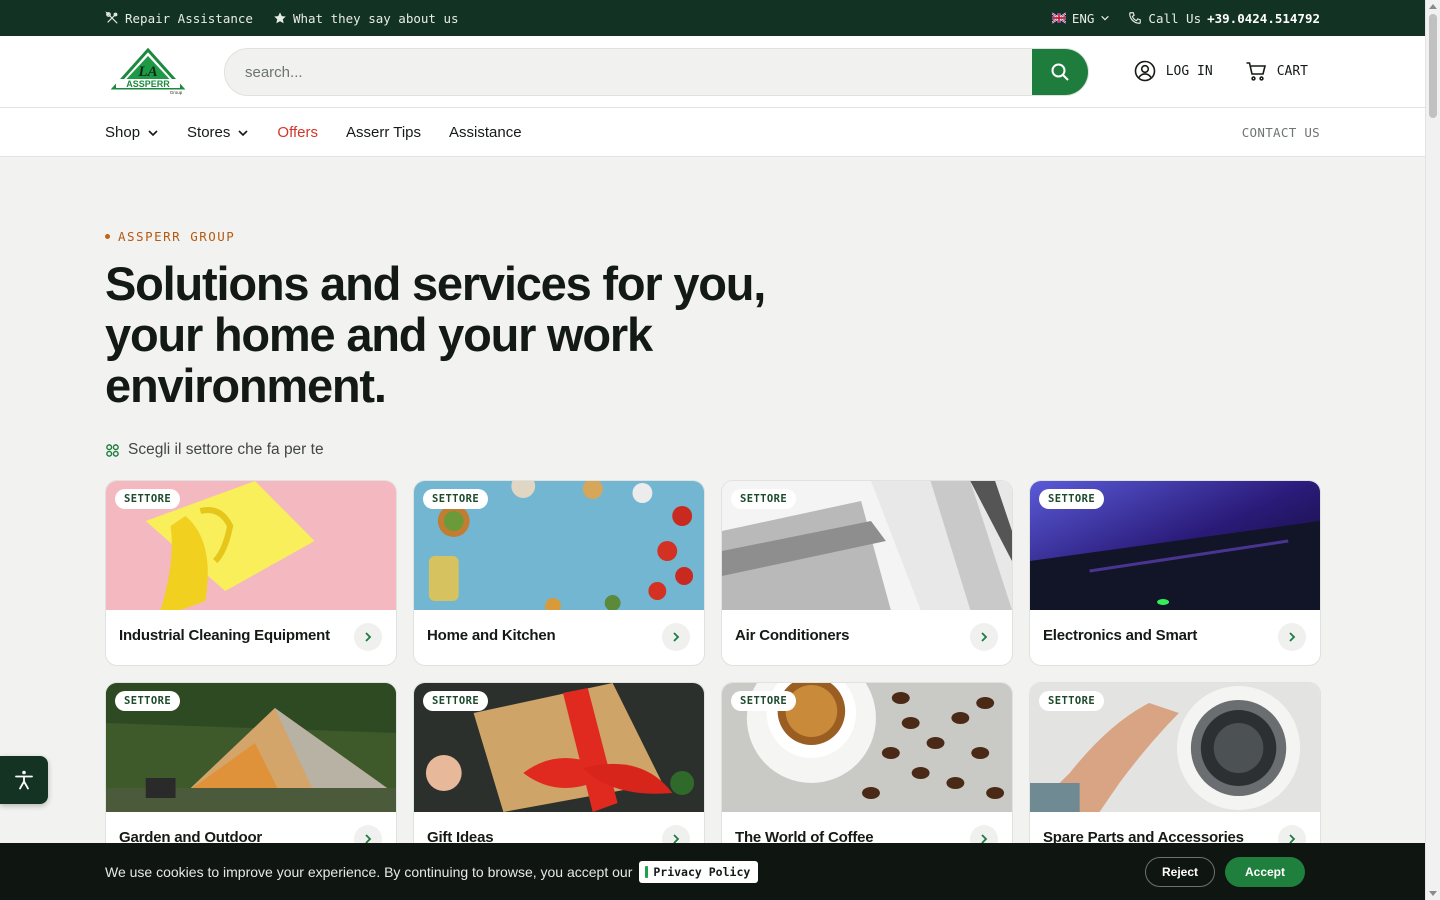  Describe the element at coordinates (246, 385) in the screenshot. I see `hero-title-line-3: environment.` at that location.